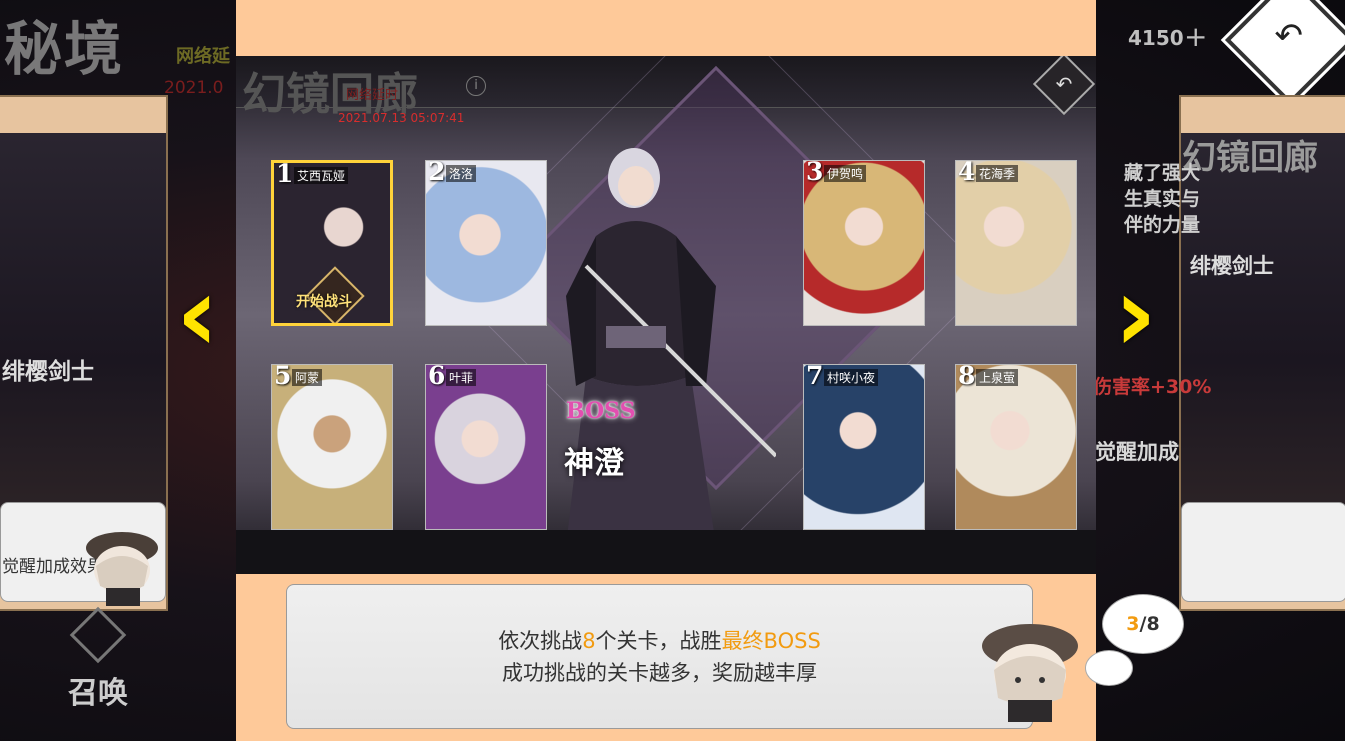 Image resolution: width=1345 pixels, height=741 pixels. What do you see at coordinates (64, 49) in the screenshot?
I see `bg-title: 秘境` at bounding box center [64, 49].